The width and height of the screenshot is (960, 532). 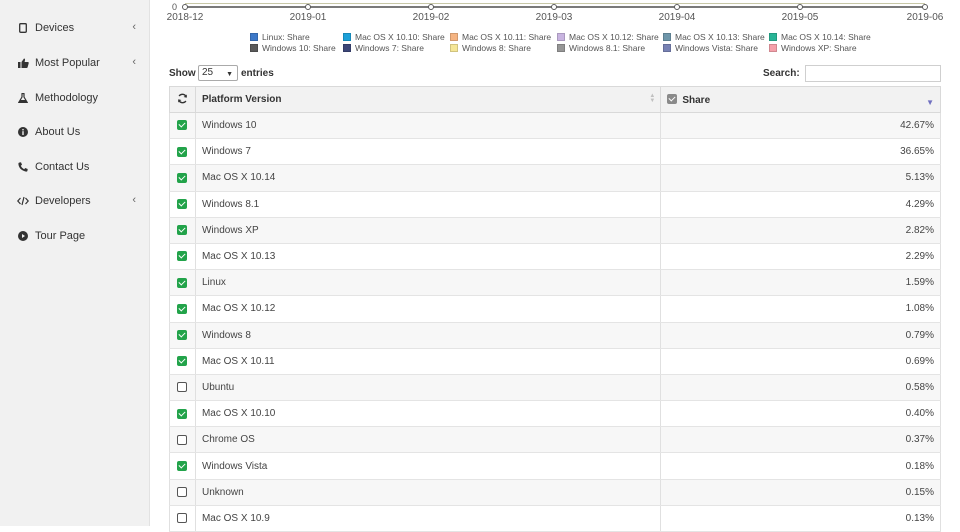 I want to click on legend-item: Mac OS X 10.14: Share, so click(x=820, y=37).